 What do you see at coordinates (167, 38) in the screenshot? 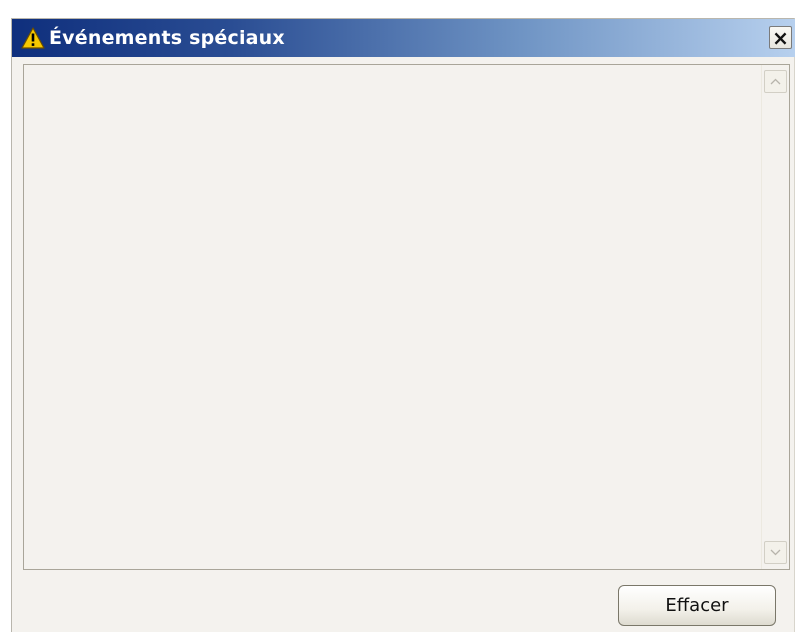
I see `window-title: Événements spéciaux` at bounding box center [167, 38].